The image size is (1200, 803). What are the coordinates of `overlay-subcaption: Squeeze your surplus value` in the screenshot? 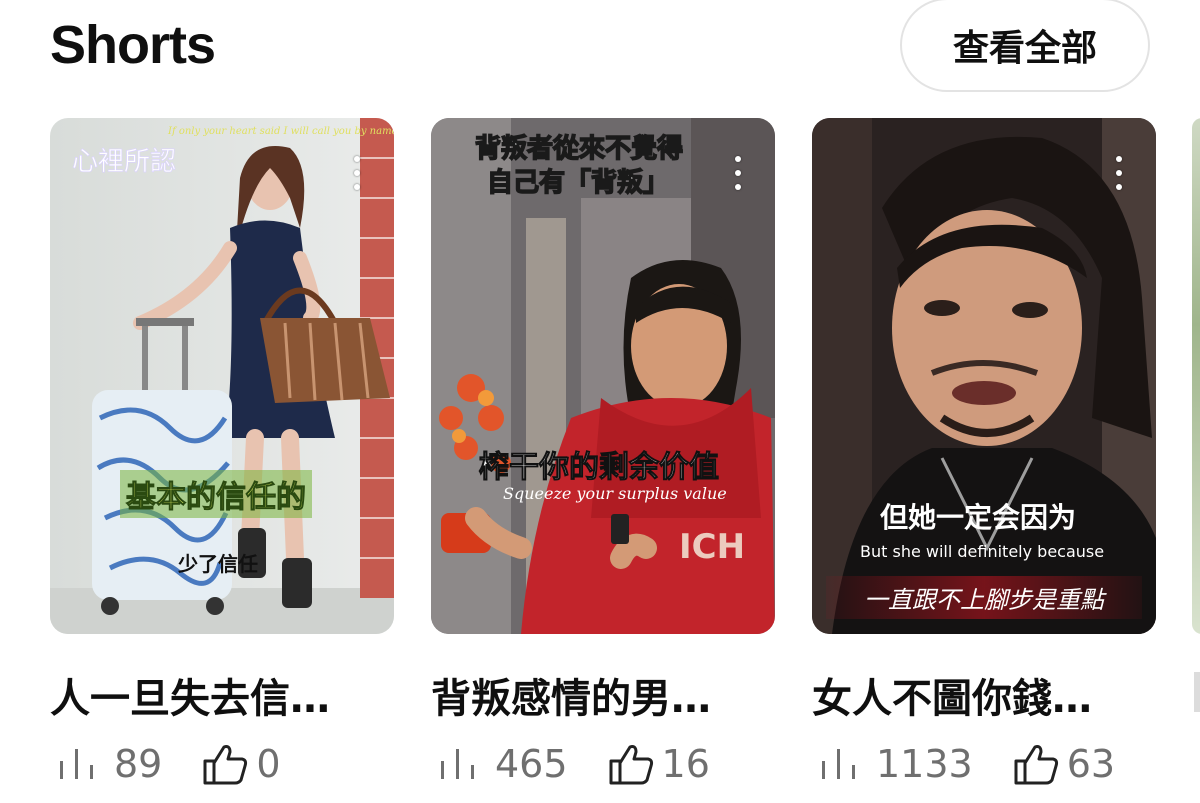 It's located at (615, 493).